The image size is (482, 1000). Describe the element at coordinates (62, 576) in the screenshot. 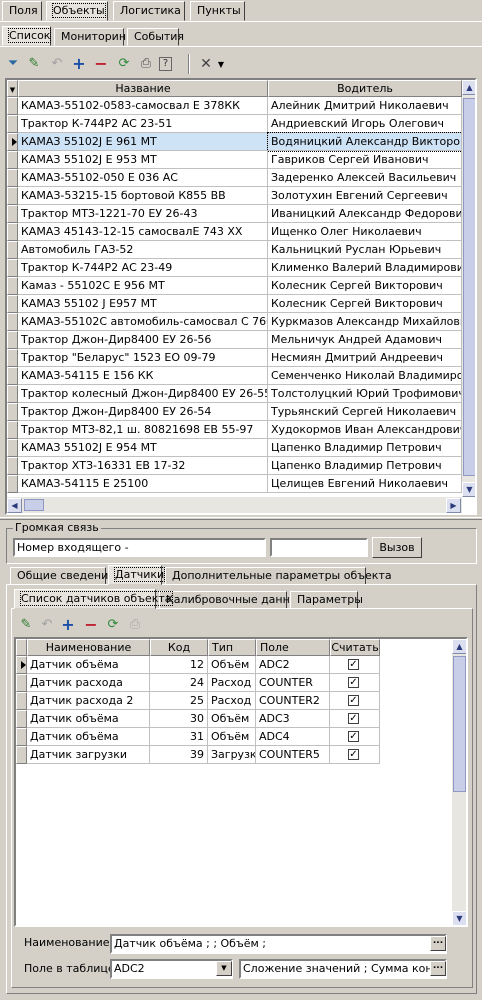

I see `tab-general: Общие сведения` at that location.